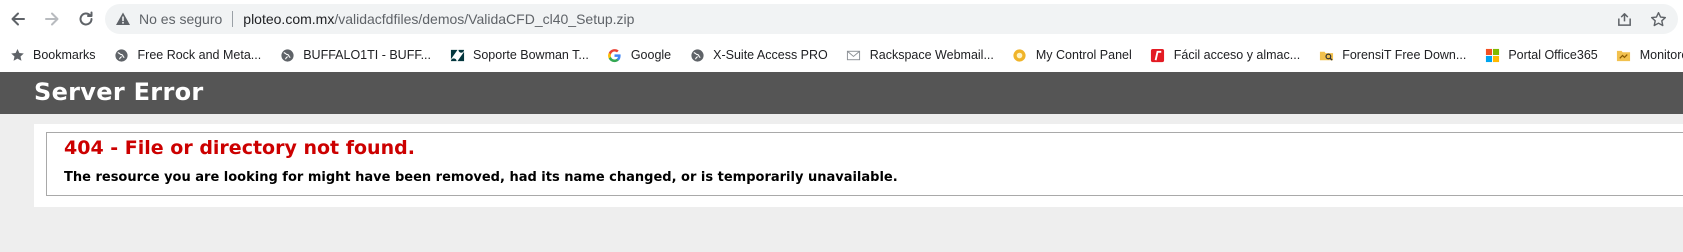 This screenshot has width=1683, height=252. I want to click on arrow-left-icon, so click(18, 19).